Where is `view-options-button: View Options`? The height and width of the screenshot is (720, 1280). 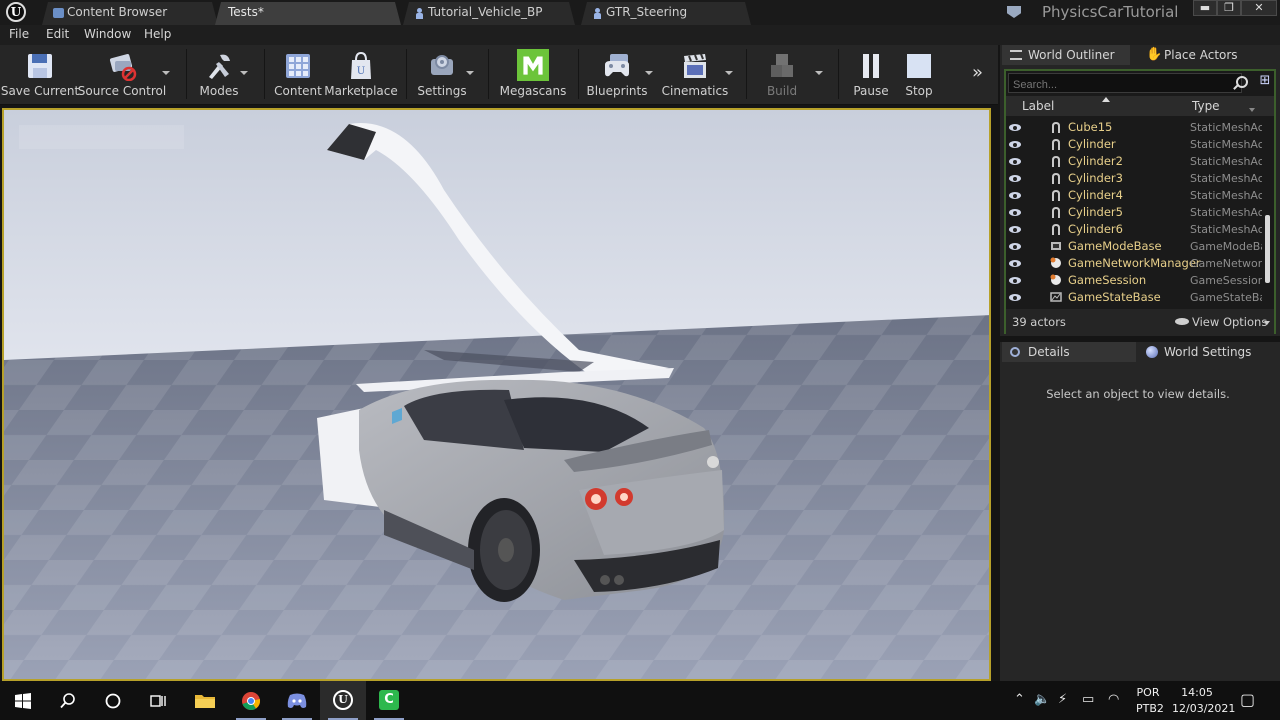
view-options-button: View Options is located at coordinates (1229, 322).